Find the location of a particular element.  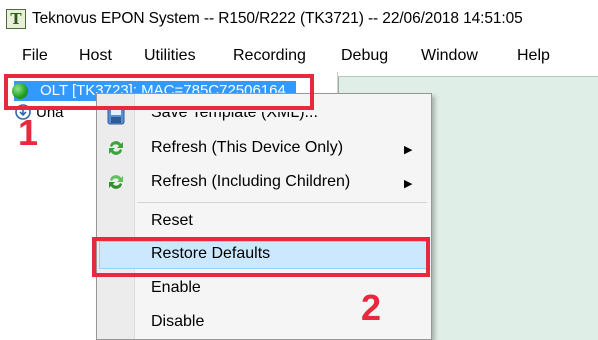

menu-window: Window is located at coordinates (449, 56).